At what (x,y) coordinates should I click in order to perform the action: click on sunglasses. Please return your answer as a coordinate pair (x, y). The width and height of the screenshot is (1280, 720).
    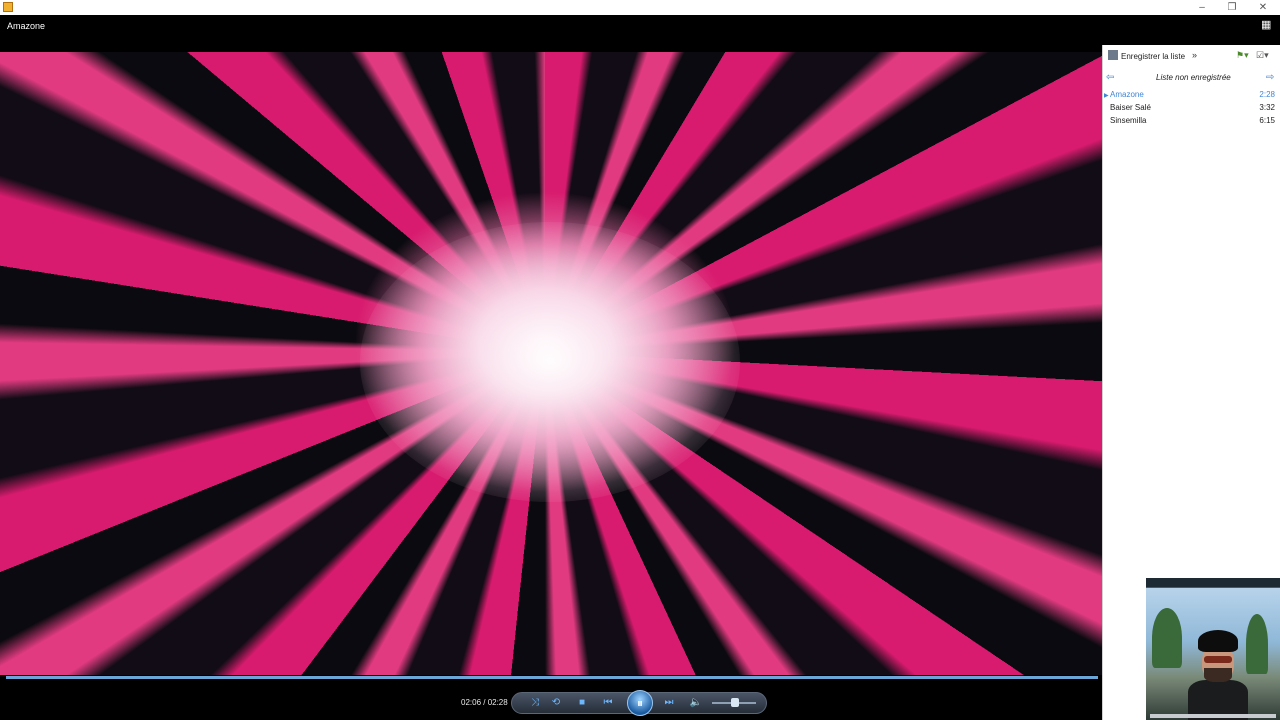
    Looking at the image, I should click on (1218, 659).